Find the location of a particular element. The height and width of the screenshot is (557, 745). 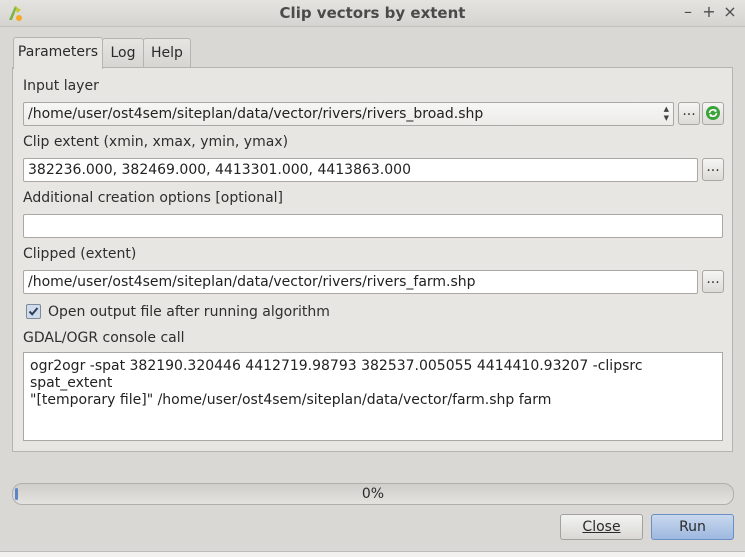

iterate-icon is located at coordinates (713, 113).